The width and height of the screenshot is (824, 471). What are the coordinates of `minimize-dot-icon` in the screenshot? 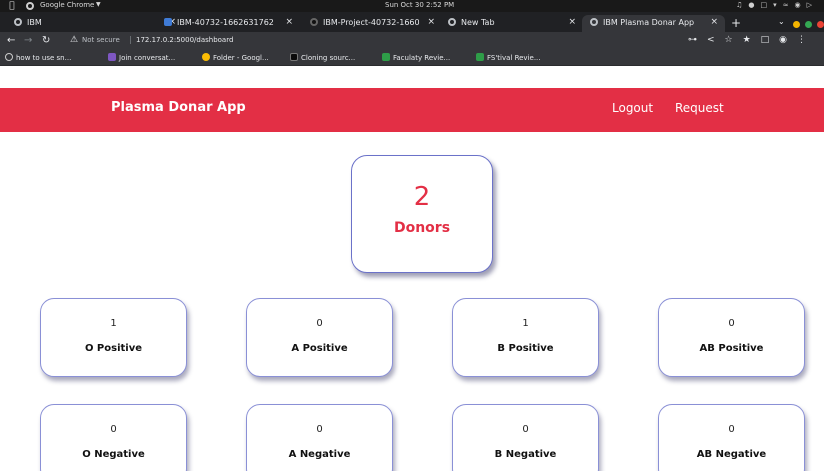 It's located at (796, 24).